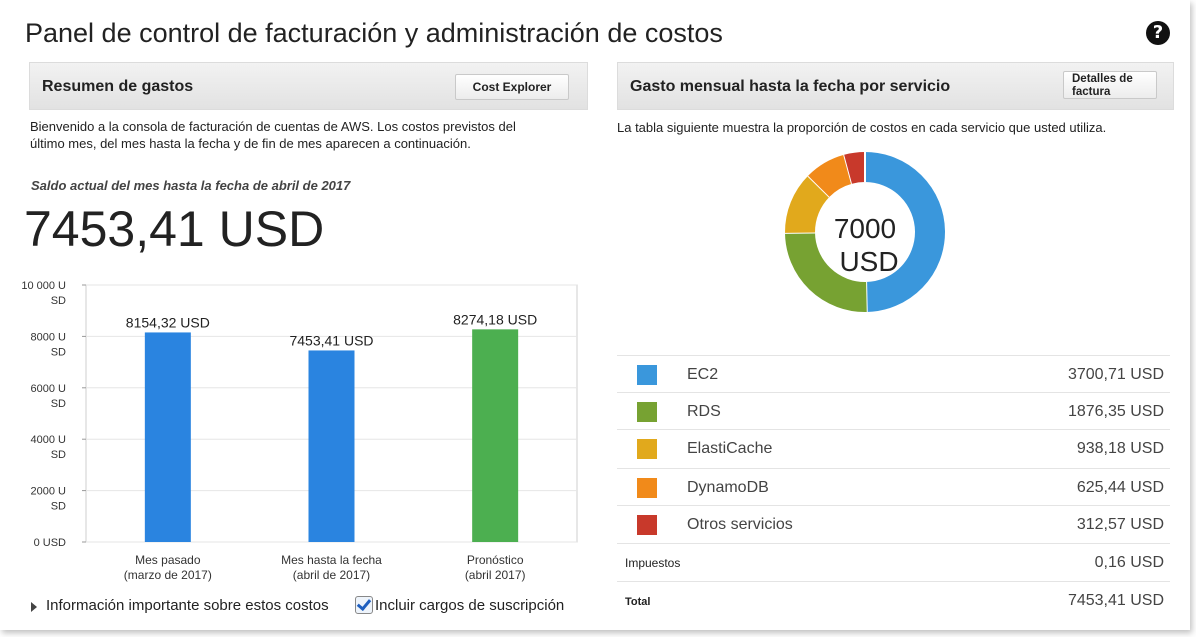 The width and height of the screenshot is (1196, 637). Describe the element at coordinates (730, 448) in the screenshot. I see `service-name: ElastiCache` at that location.